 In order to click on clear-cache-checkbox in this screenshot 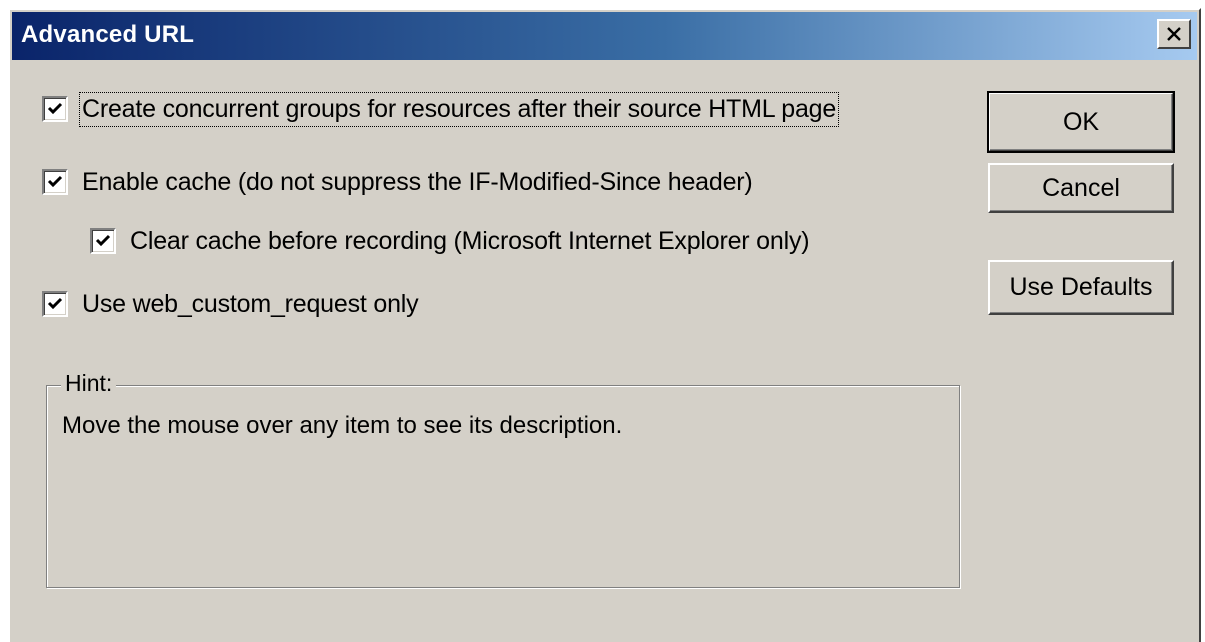, I will do `click(103, 241)`.